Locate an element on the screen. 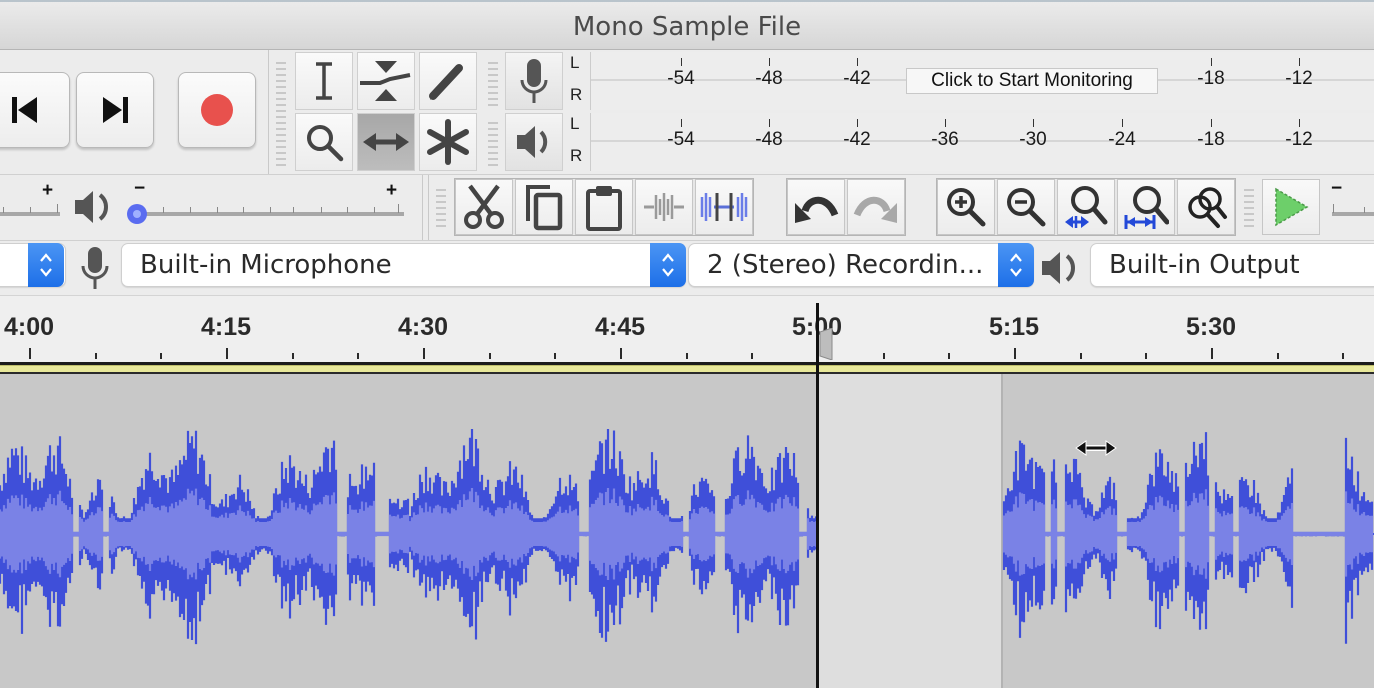 Image resolution: width=1374 pixels, height=688 pixels. trim-audio-button is located at coordinates (664, 207).